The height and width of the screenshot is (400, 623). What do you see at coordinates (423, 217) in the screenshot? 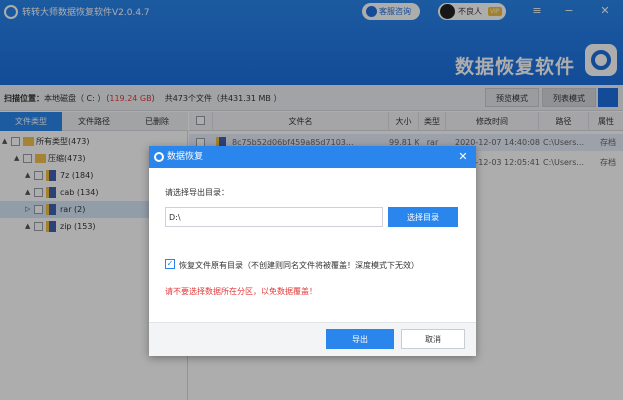
I see `browse-dir-button: 选择目录` at bounding box center [423, 217].